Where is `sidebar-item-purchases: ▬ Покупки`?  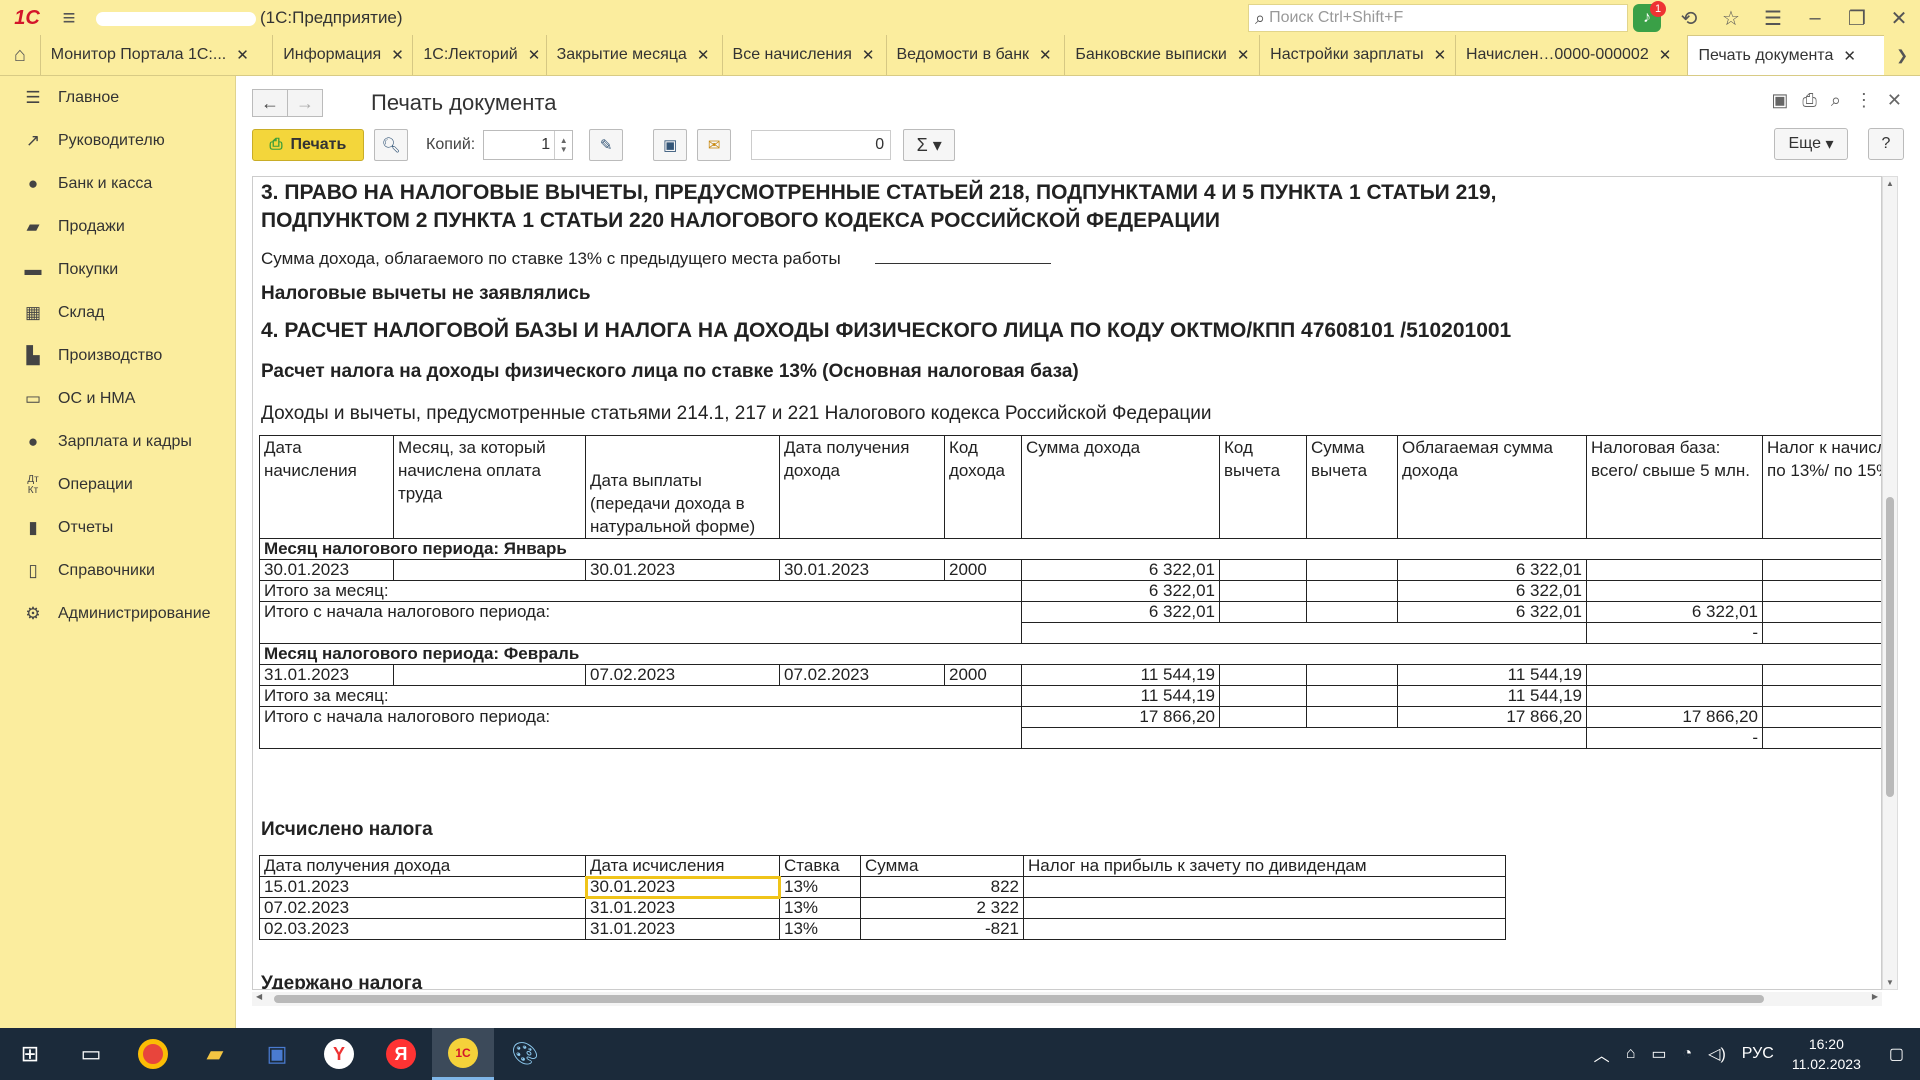 sidebar-item-purchases: ▬ Покупки is located at coordinates (117, 269).